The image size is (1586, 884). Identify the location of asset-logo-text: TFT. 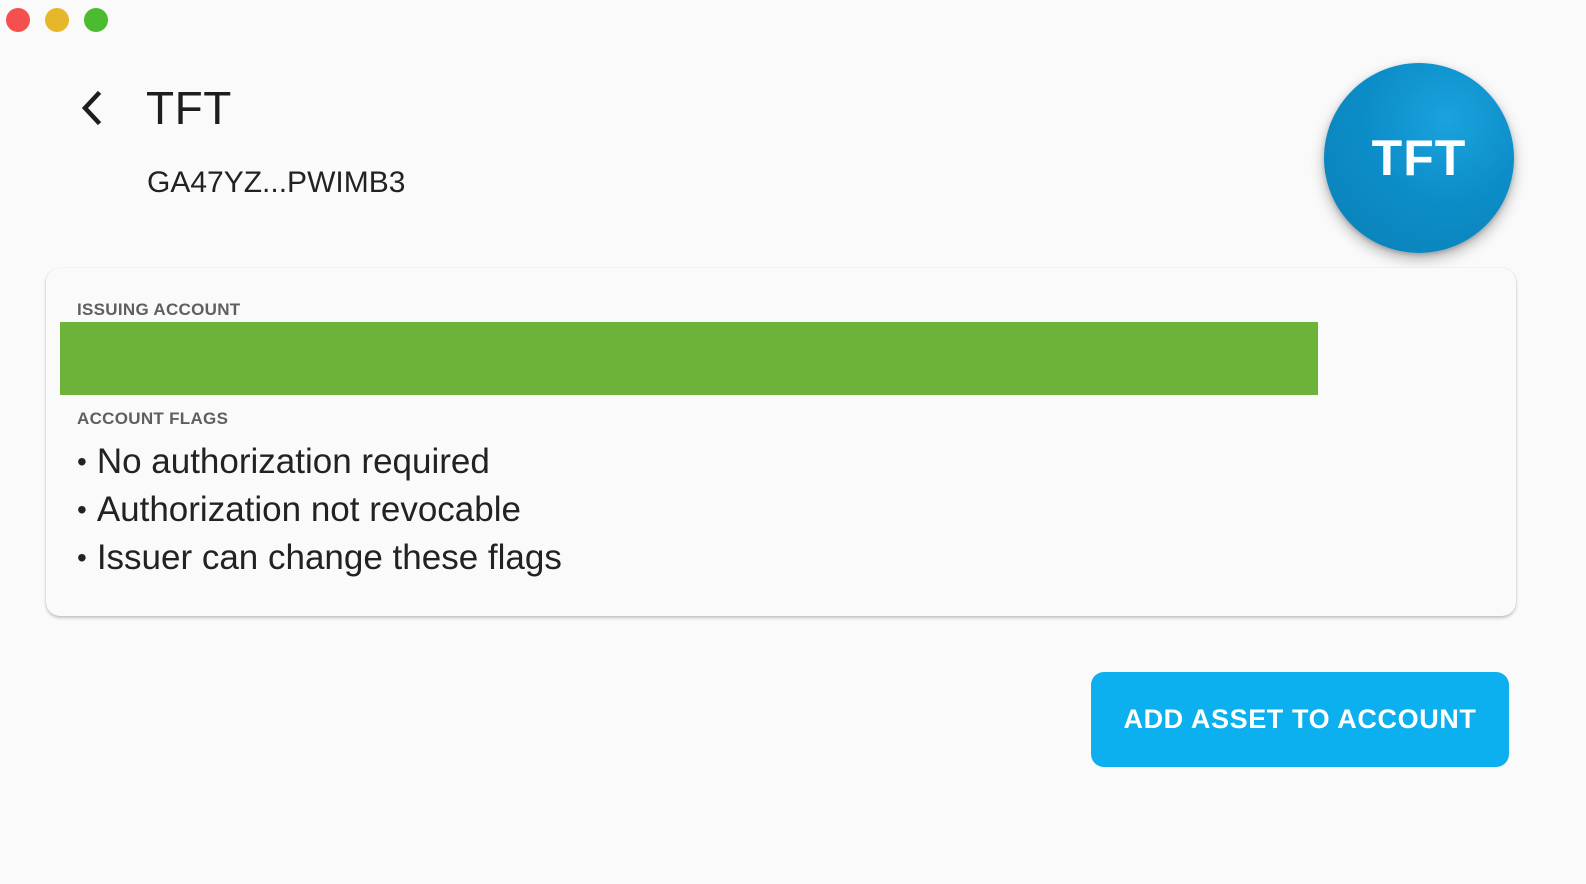
(1419, 158).